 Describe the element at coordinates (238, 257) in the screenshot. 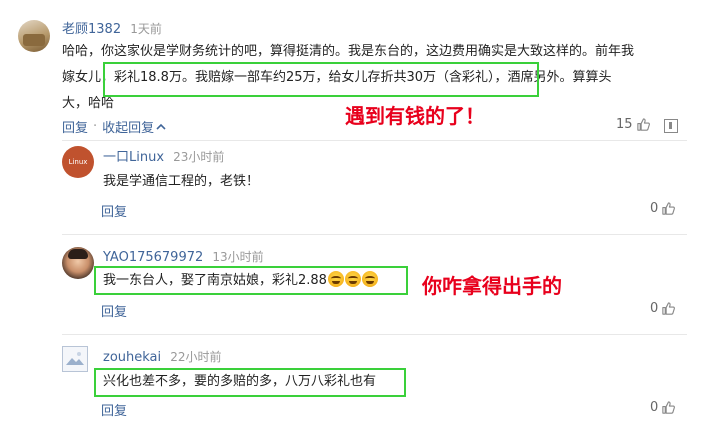

I see `reply-2-timestamp: 13小时前` at that location.